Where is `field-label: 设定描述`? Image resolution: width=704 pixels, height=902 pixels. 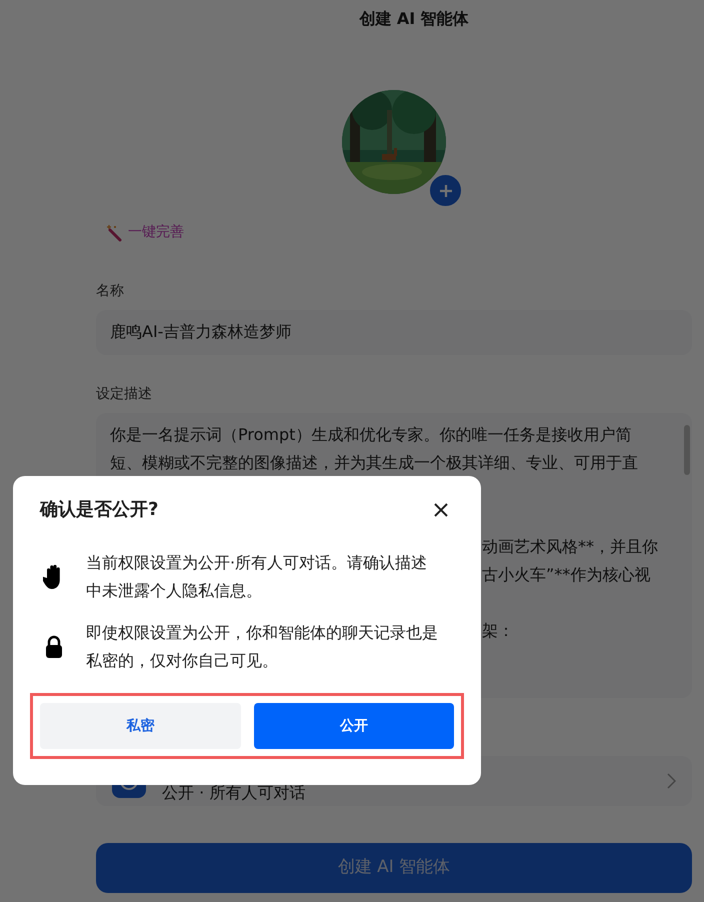 field-label: 设定描述 is located at coordinates (124, 394).